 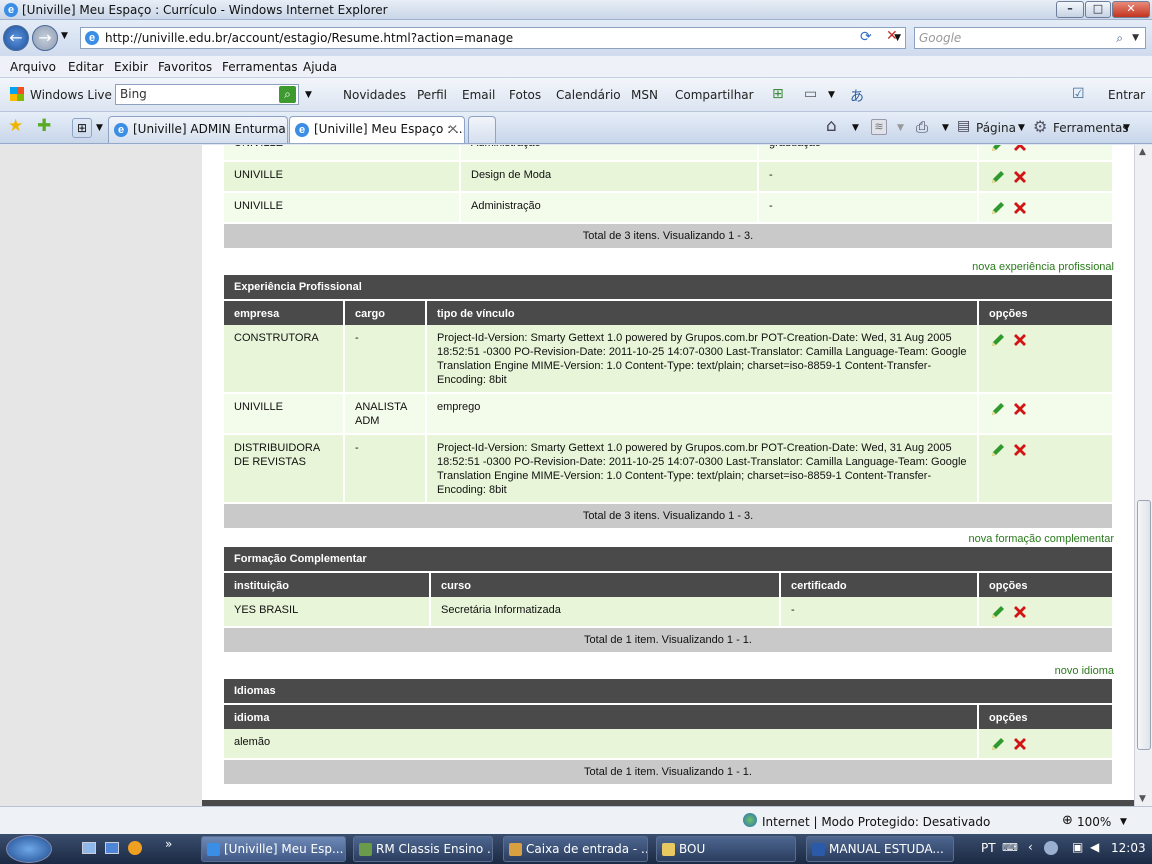 I want to click on add-gadget-icon: ⊞, so click(x=778, y=94).